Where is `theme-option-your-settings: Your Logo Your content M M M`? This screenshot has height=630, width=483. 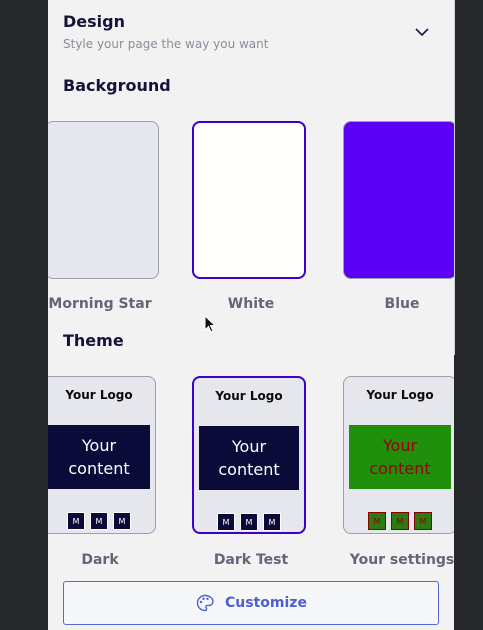 theme-option-your-settings: Your Logo Your content M M M is located at coordinates (398, 455).